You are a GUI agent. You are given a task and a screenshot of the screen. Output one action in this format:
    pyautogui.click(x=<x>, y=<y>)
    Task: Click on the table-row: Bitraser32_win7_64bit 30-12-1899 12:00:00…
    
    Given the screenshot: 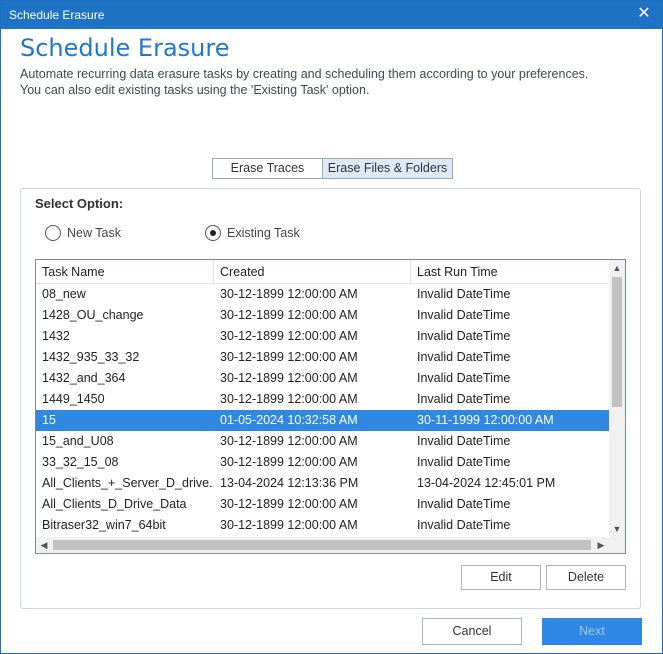 What is the action you would take?
    pyautogui.click(x=322, y=525)
    